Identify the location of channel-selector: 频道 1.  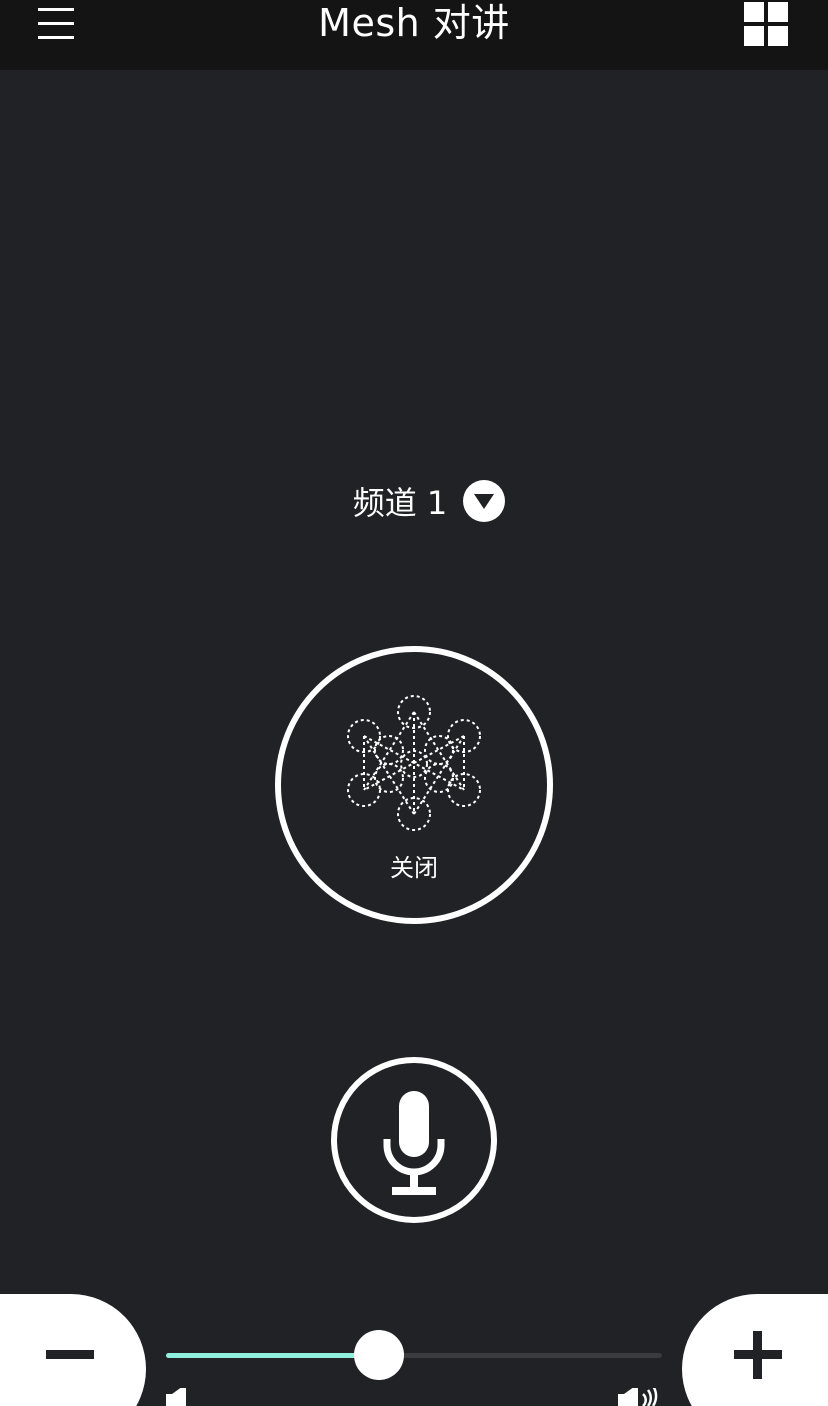
(414, 501).